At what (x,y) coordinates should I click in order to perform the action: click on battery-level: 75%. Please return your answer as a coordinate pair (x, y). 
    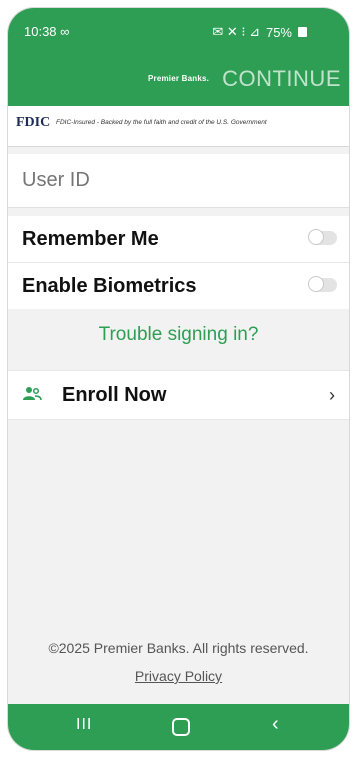
    Looking at the image, I should click on (278, 32).